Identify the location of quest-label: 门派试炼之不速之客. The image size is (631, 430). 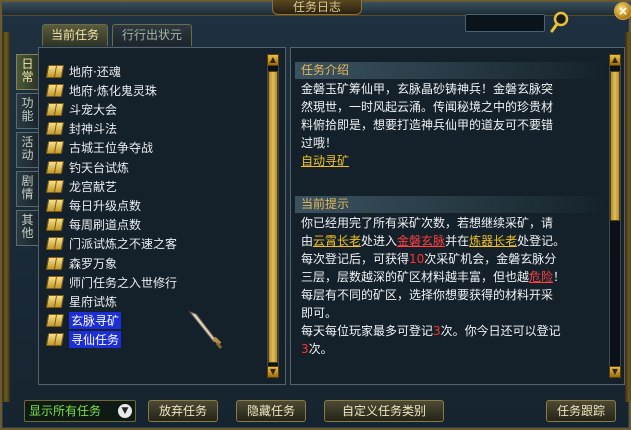
(123, 244).